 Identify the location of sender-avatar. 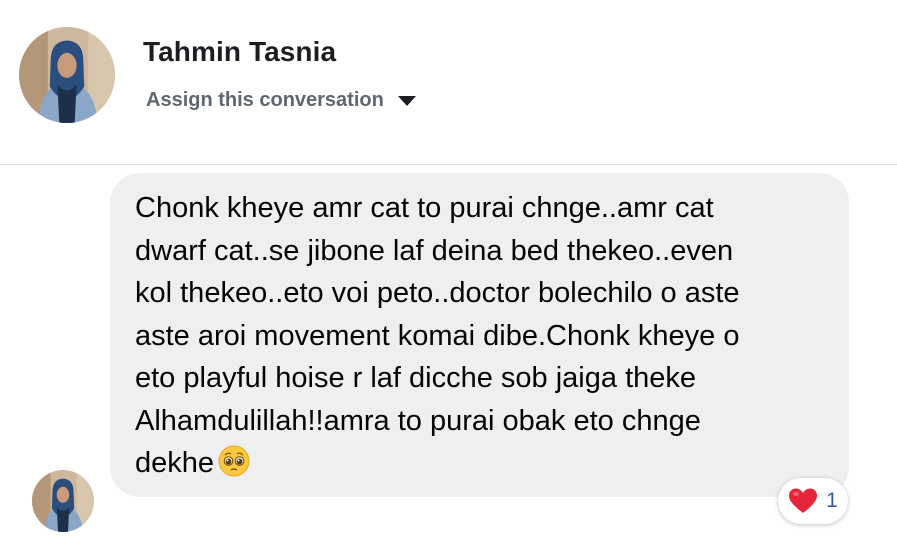
(63, 501).